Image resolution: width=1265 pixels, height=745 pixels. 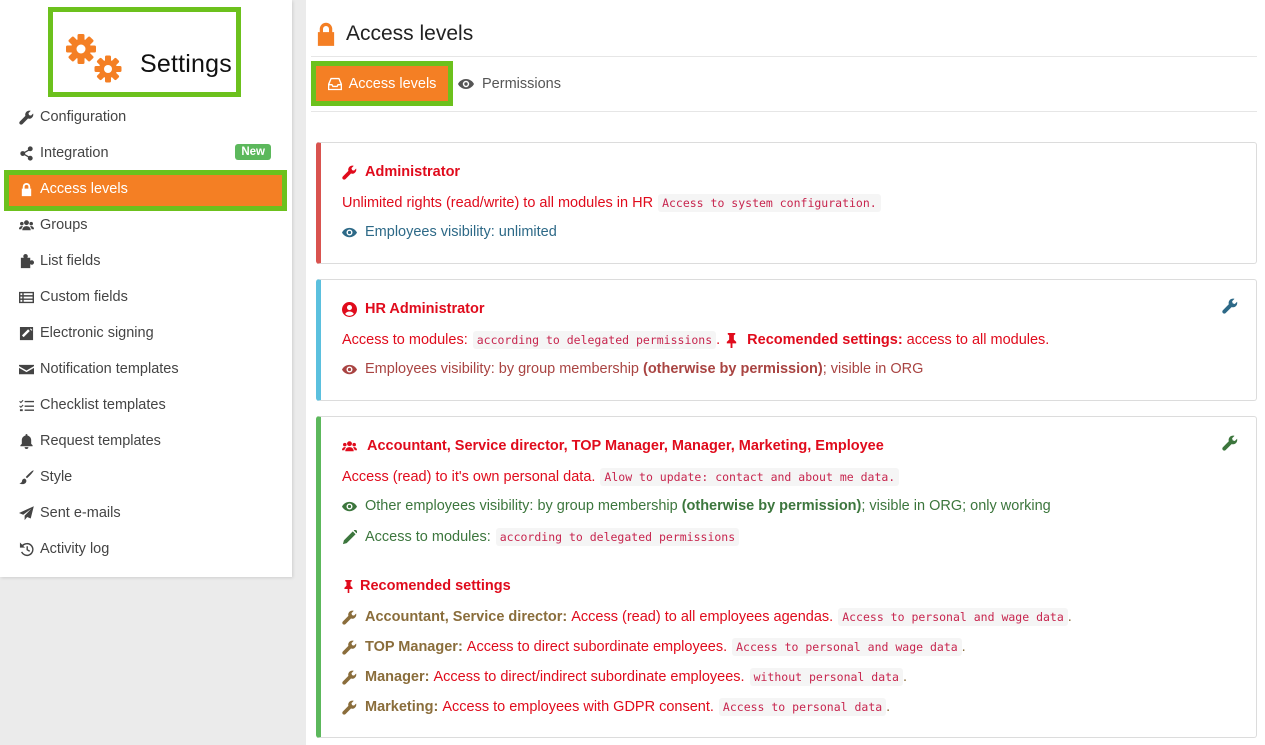 What do you see at coordinates (509, 83) in the screenshot?
I see `tab-permissions: Permissions` at bounding box center [509, 83].